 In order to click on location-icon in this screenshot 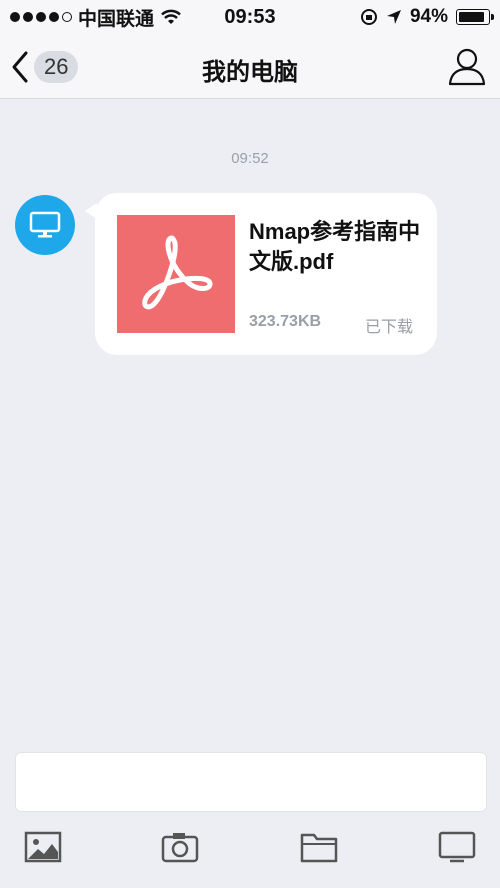, I will do `click(393, 17)`.